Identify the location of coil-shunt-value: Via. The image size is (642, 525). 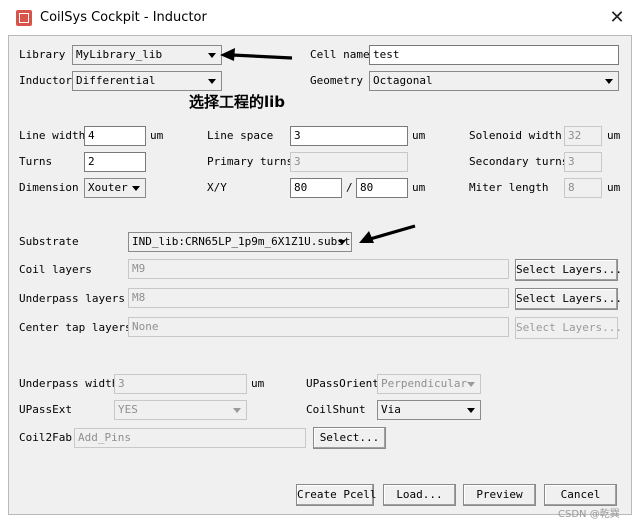
(391, 409).